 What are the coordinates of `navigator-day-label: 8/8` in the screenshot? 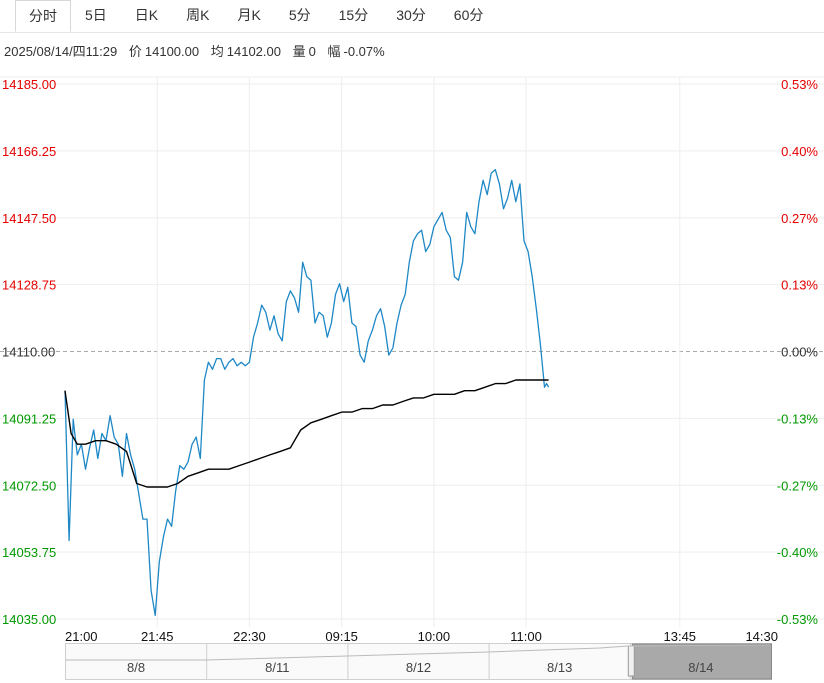 It's located at (136, 667).